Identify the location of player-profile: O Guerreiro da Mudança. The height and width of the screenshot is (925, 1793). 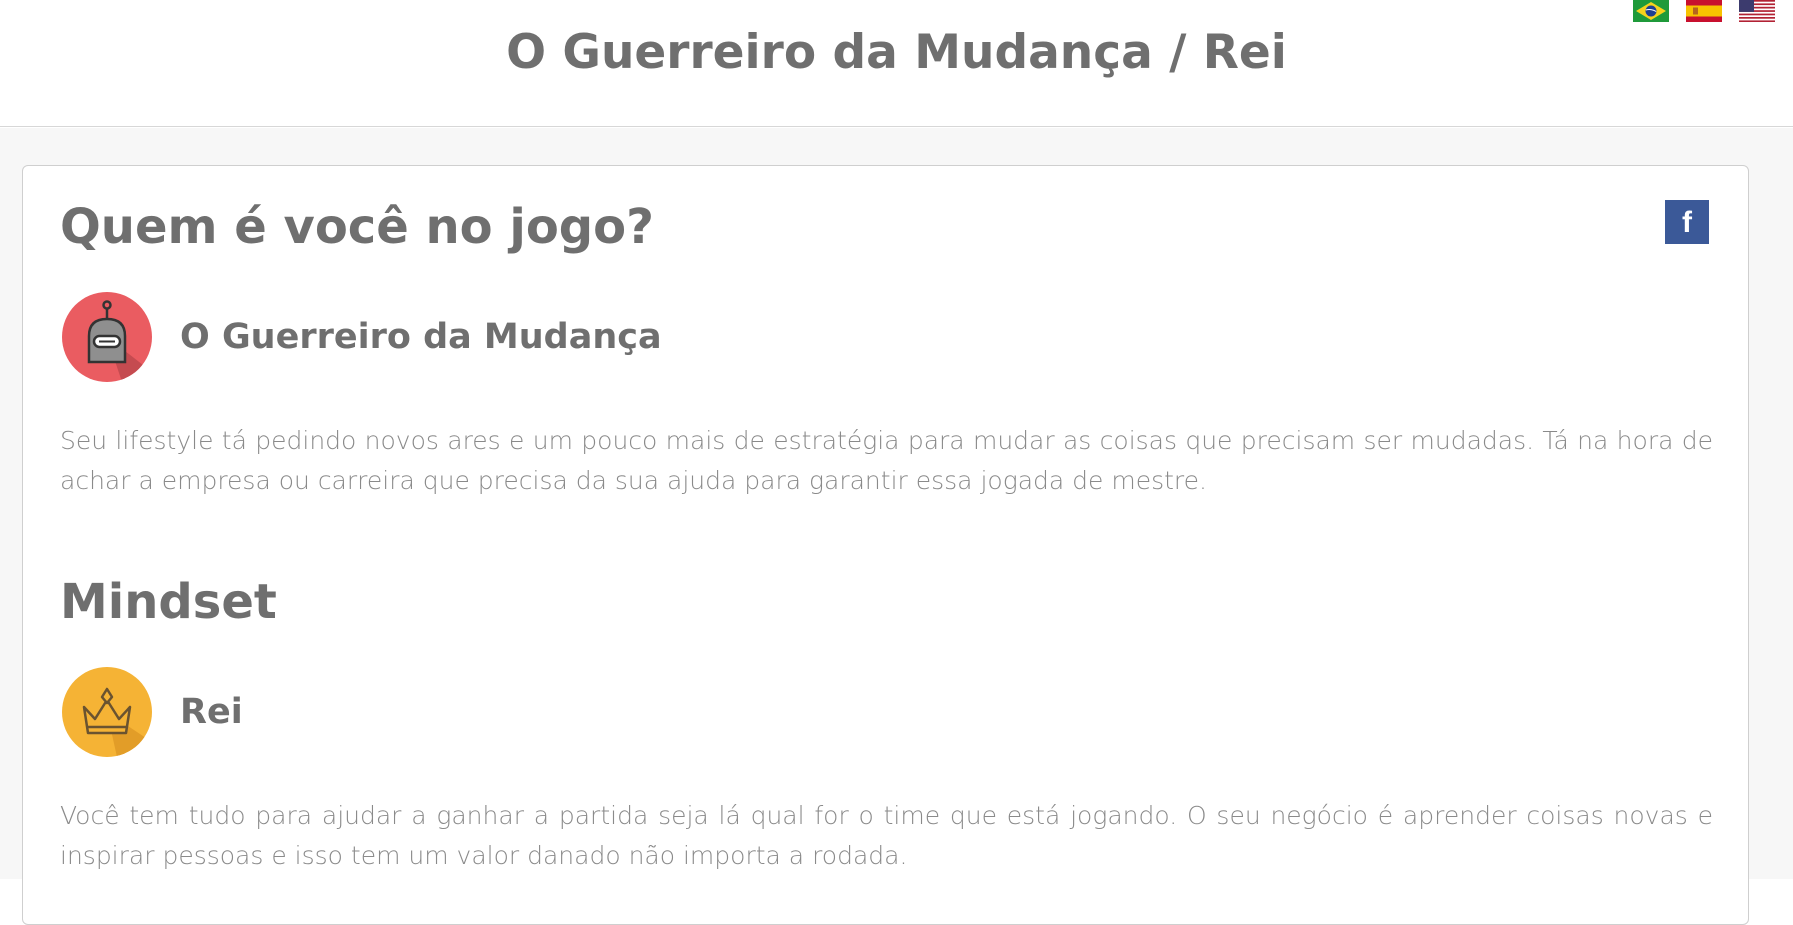
(362, 337).